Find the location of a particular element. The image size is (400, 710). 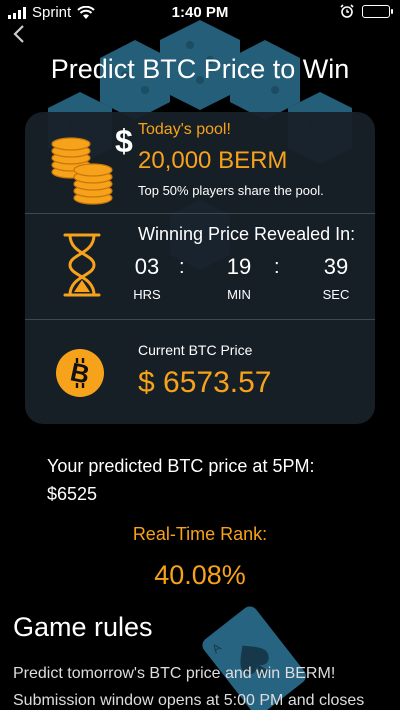

battery-icon is located at coordinates (377, 11).